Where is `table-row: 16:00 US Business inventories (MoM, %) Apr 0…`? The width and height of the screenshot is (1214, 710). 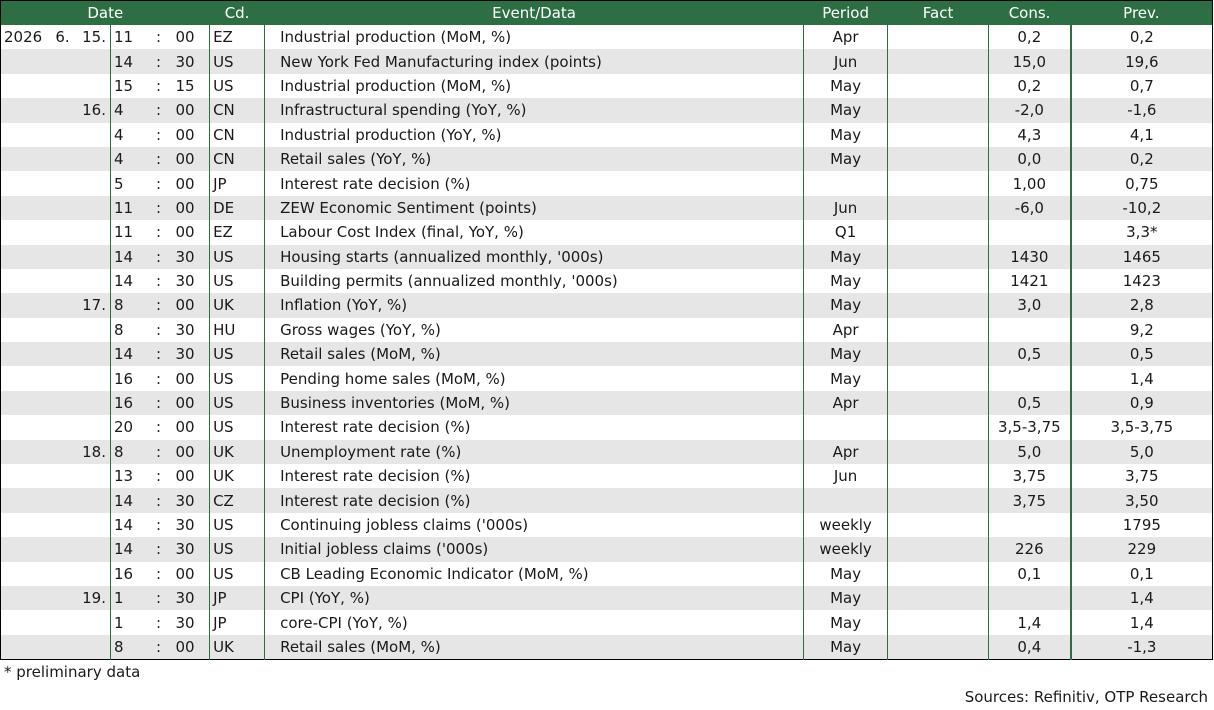 table-row: 16:00 US Business inventories (MoM, %) Apr 0… is located at coordinates (606, 403).